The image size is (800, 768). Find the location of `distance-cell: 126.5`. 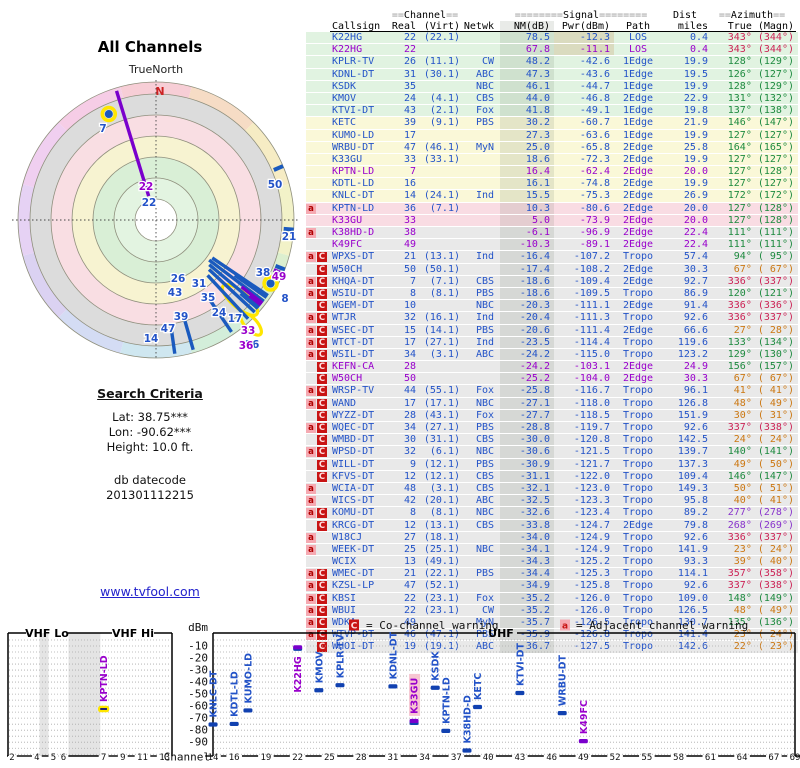

distance-cell: 126.5 is located at coordinates (692, 610).